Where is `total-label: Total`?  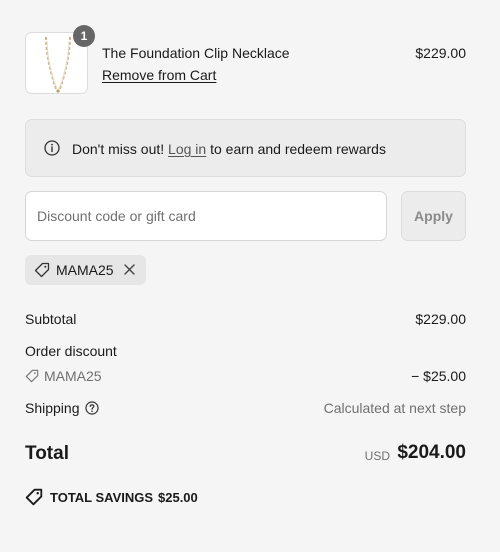
total-label: Total is located at coordinates (47, 453).